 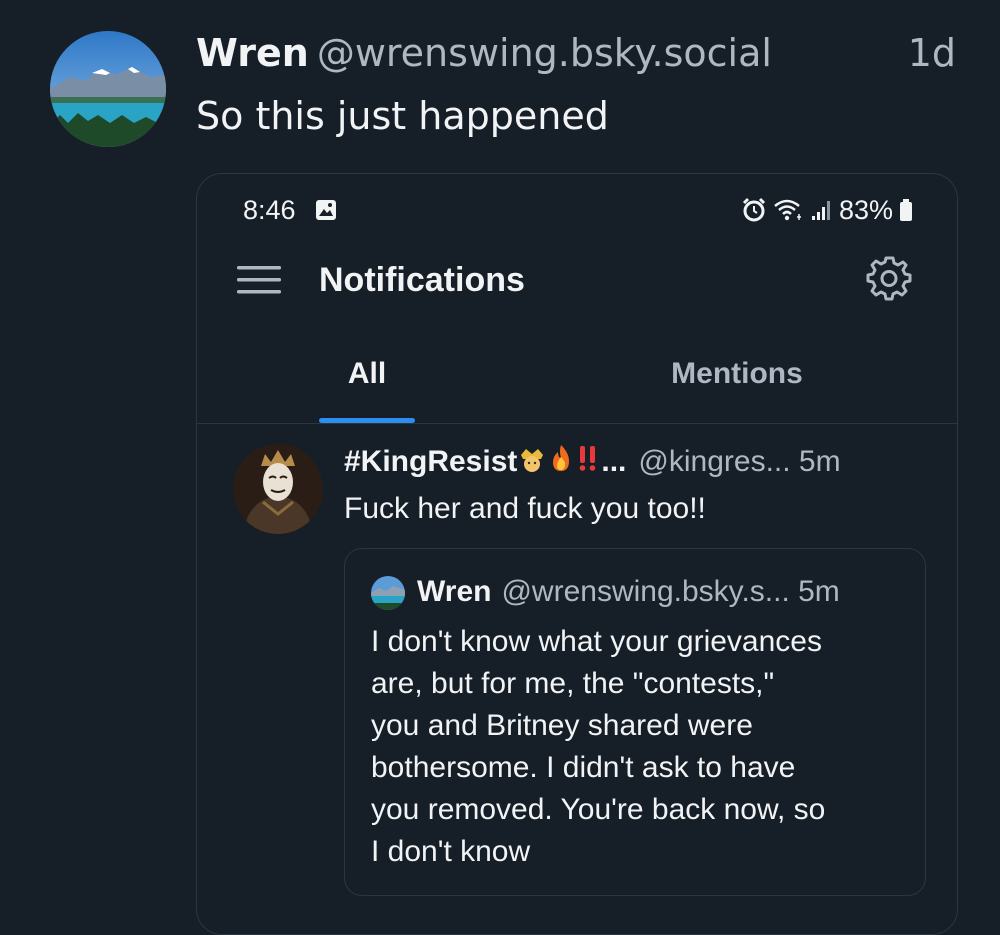 I want to click on page-title: Notifications, so click(x=422, y=280).